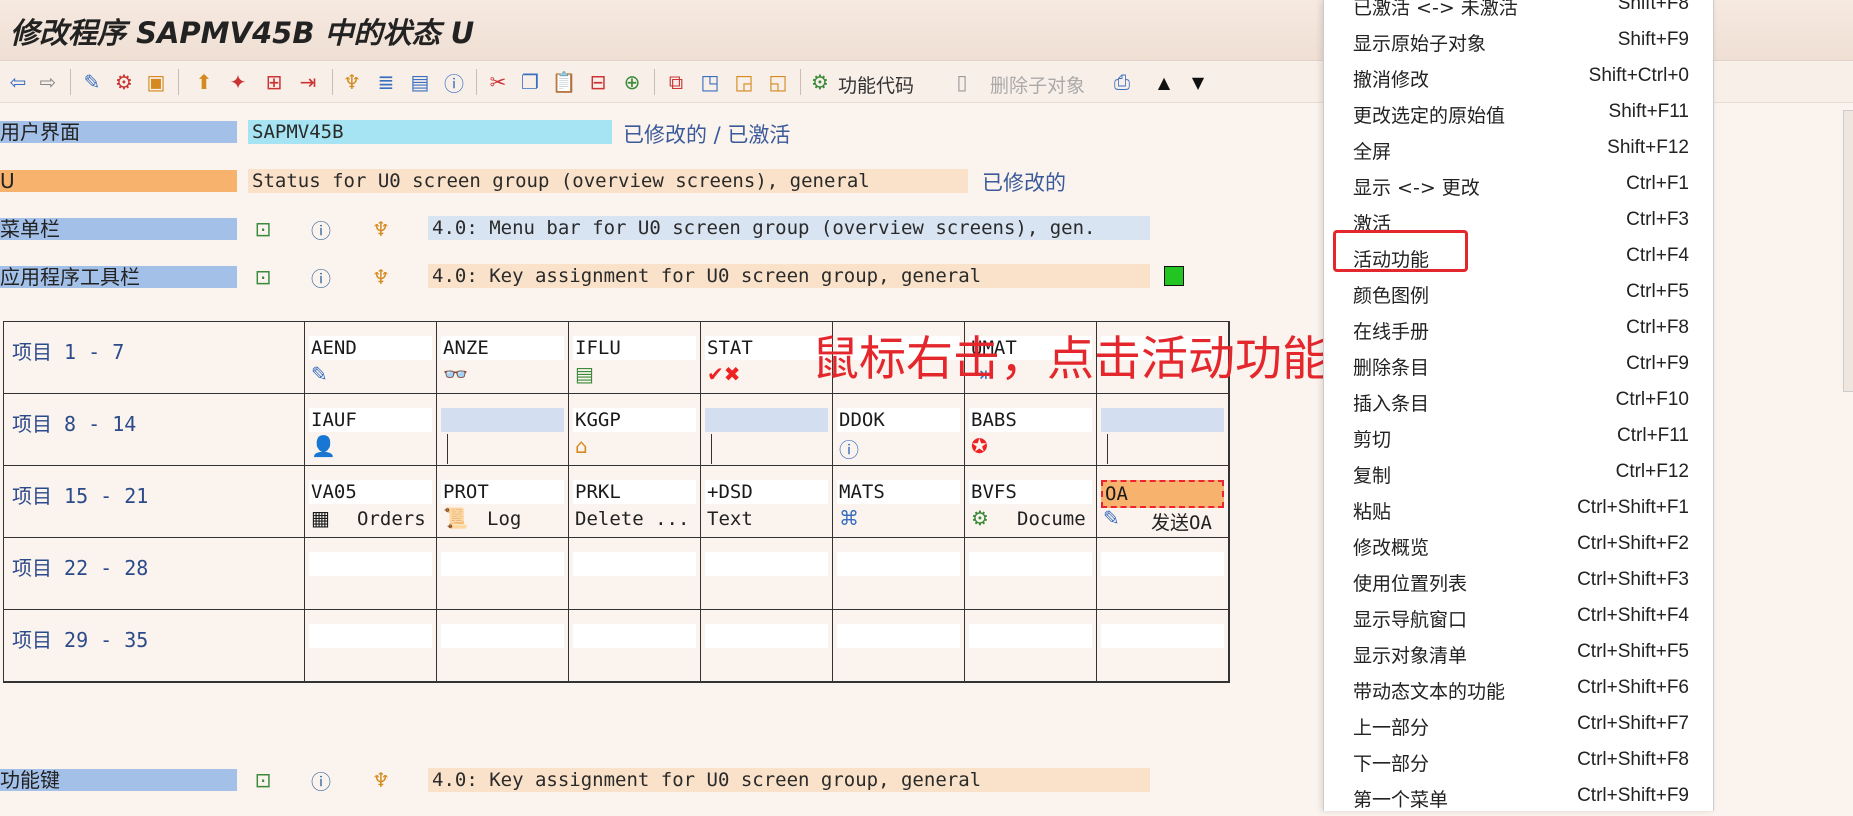  Describe the element at coordinates (634, 420) in the screenshot. I see `function-code-field: KGGP` at that location.